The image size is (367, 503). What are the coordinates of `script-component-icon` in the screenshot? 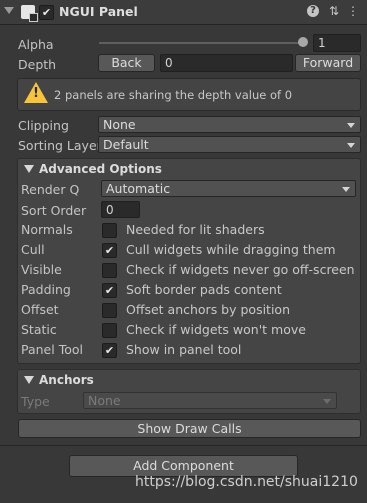 It's located at (29, 13).